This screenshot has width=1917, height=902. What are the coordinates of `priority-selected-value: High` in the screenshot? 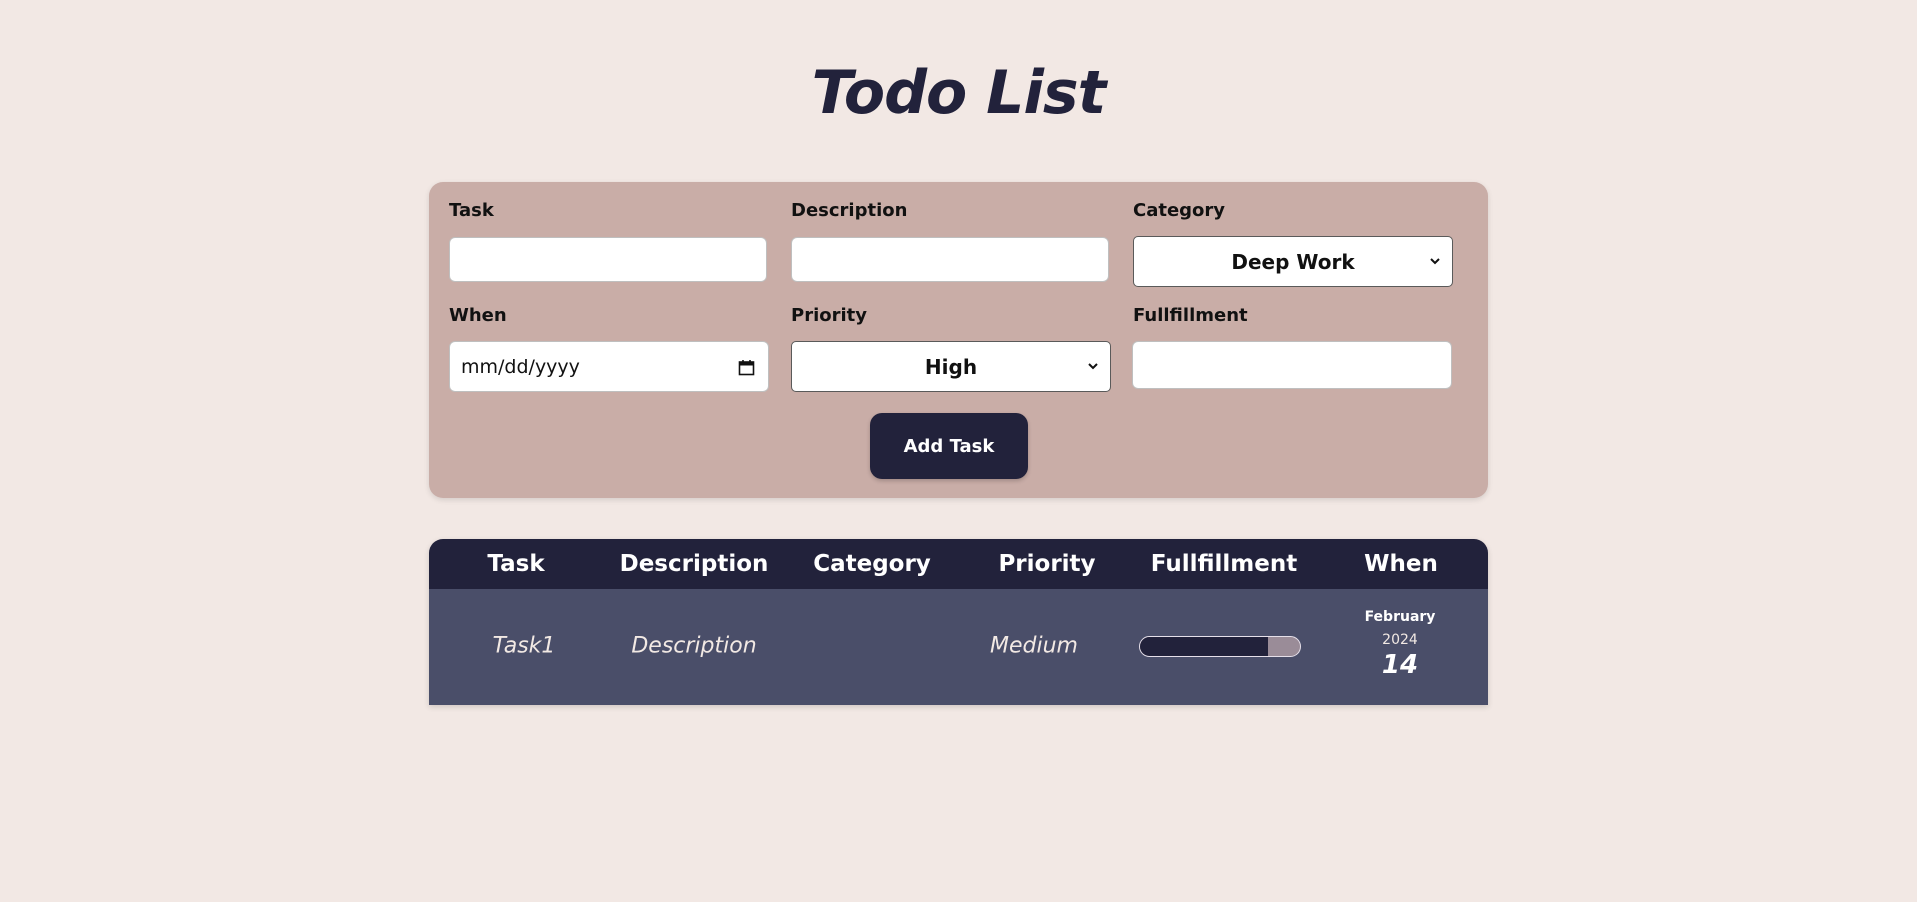 It's located at (951, 366).